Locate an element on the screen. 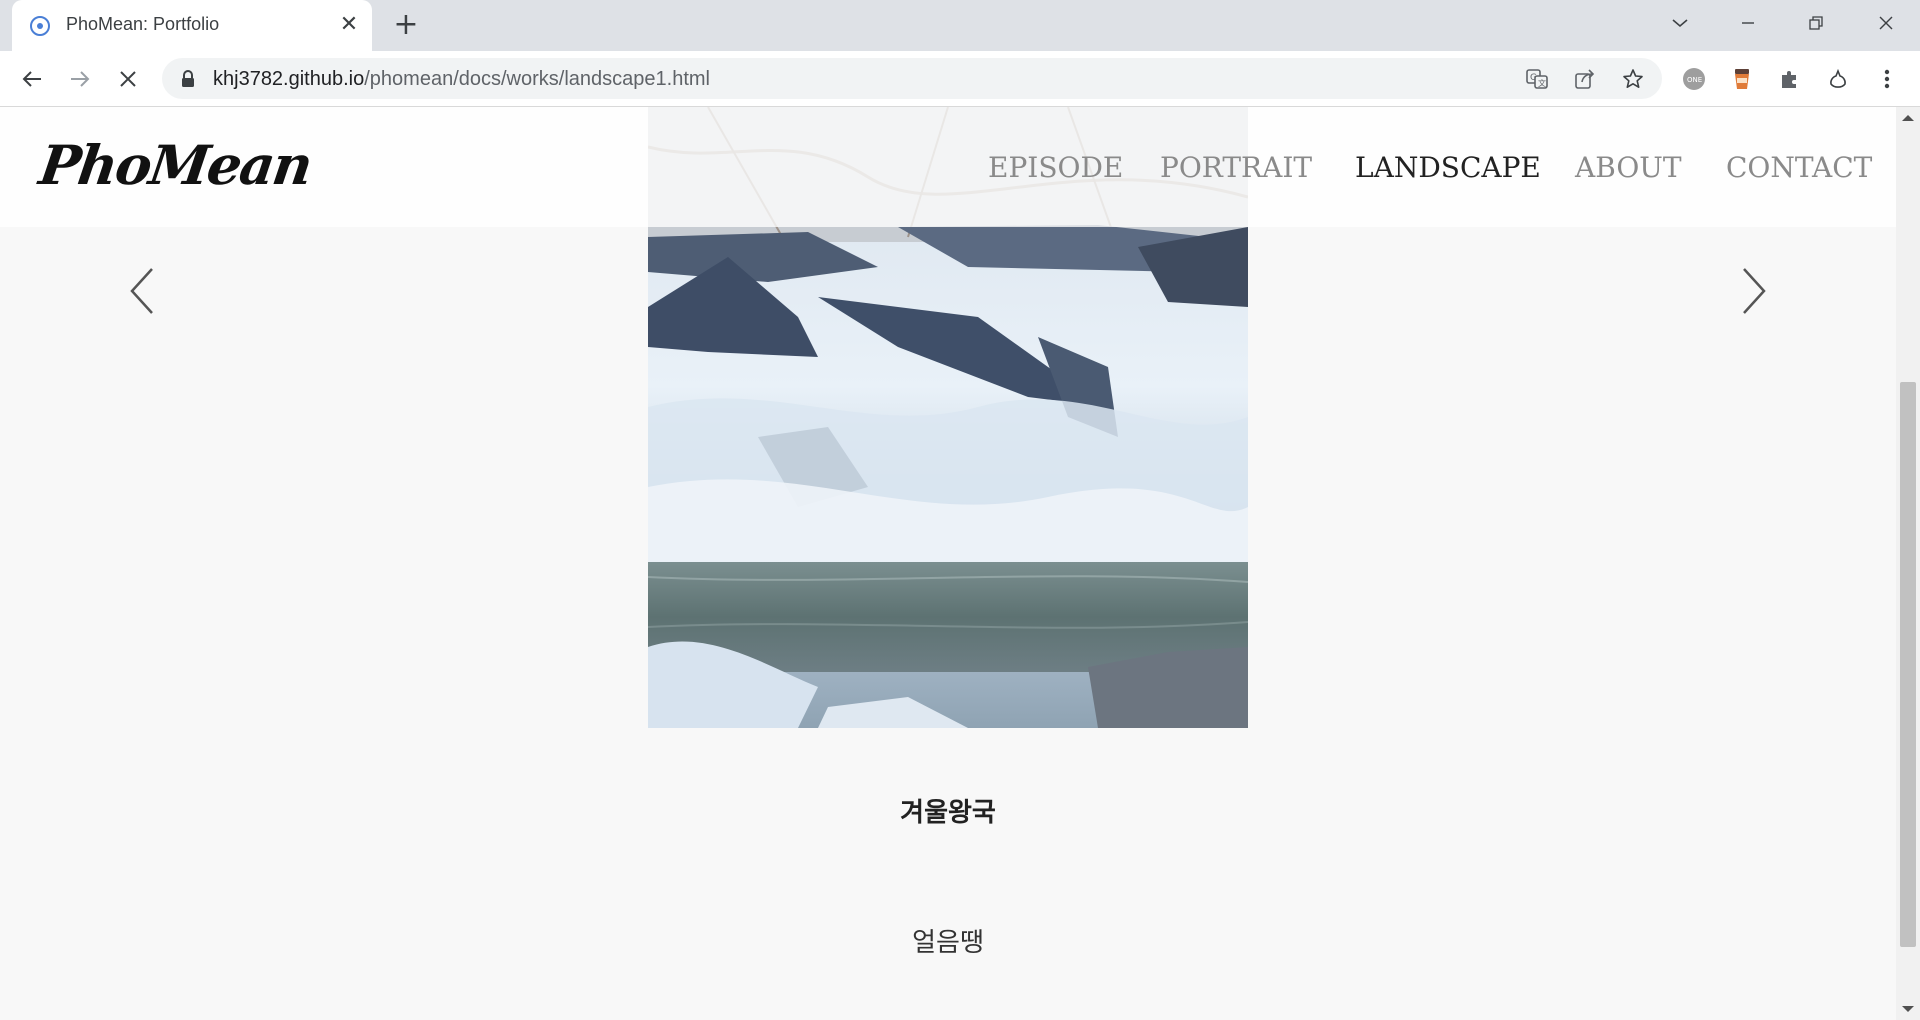 The width and height of the screenshot is (1920, 1020). nav-portrait: PORTRAIT is located at coordinates (1236, 167).